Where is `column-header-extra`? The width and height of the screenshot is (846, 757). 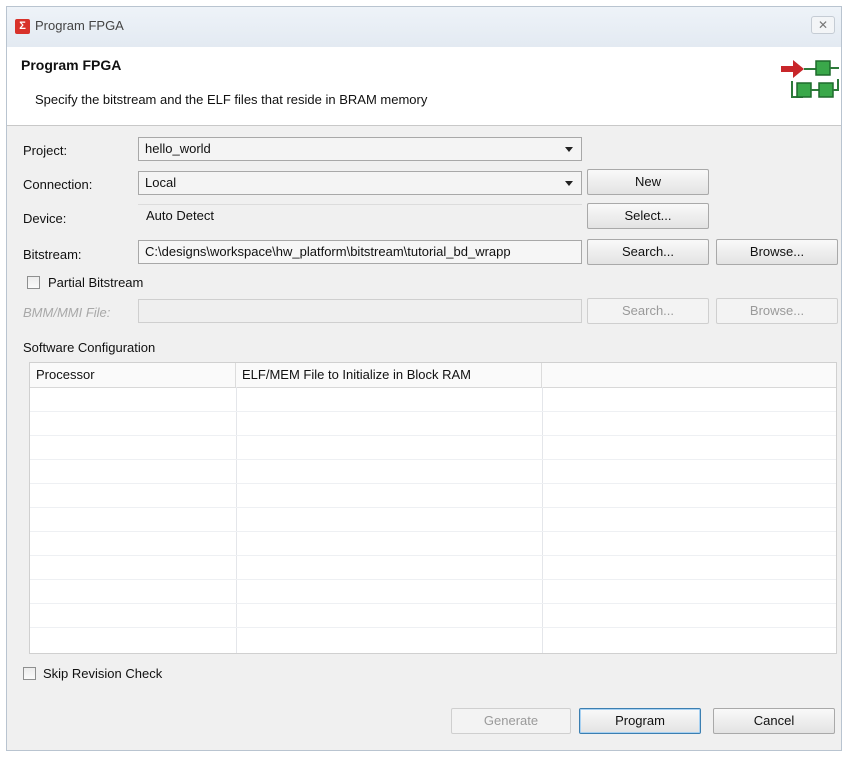 column-header-extra is located at coordinates (689, 375).